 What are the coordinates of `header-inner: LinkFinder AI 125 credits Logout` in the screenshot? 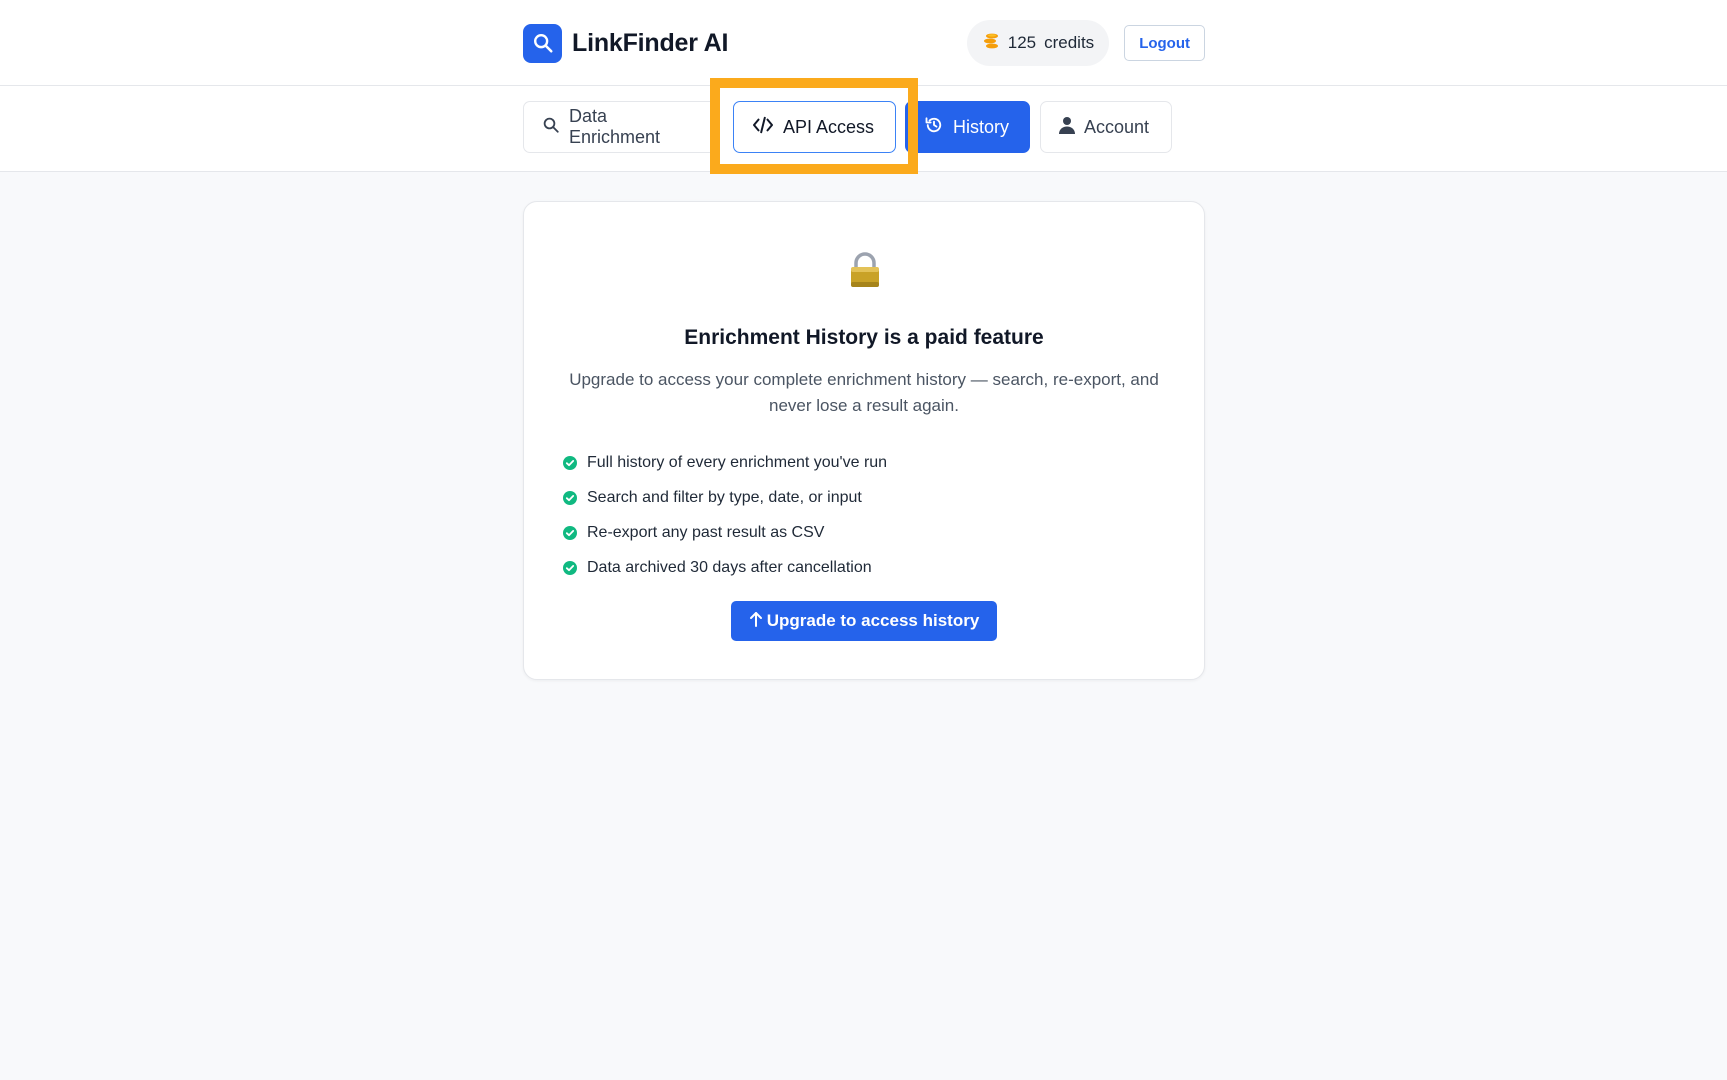 It's located at (864, 43).